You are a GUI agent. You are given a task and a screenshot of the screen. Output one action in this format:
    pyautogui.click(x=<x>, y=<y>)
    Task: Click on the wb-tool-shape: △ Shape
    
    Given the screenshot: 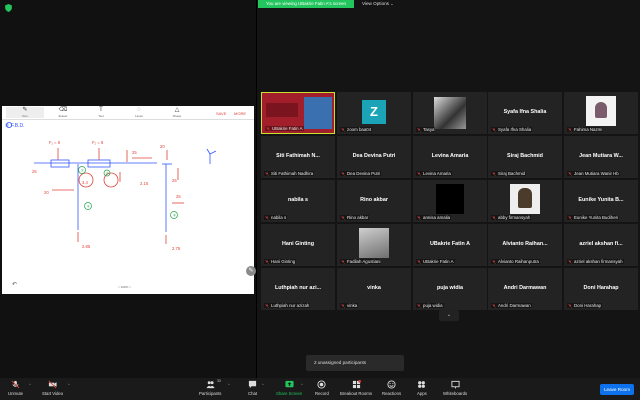 What is the action you would take?
    pyautogui.click(x=177, y=112)
    